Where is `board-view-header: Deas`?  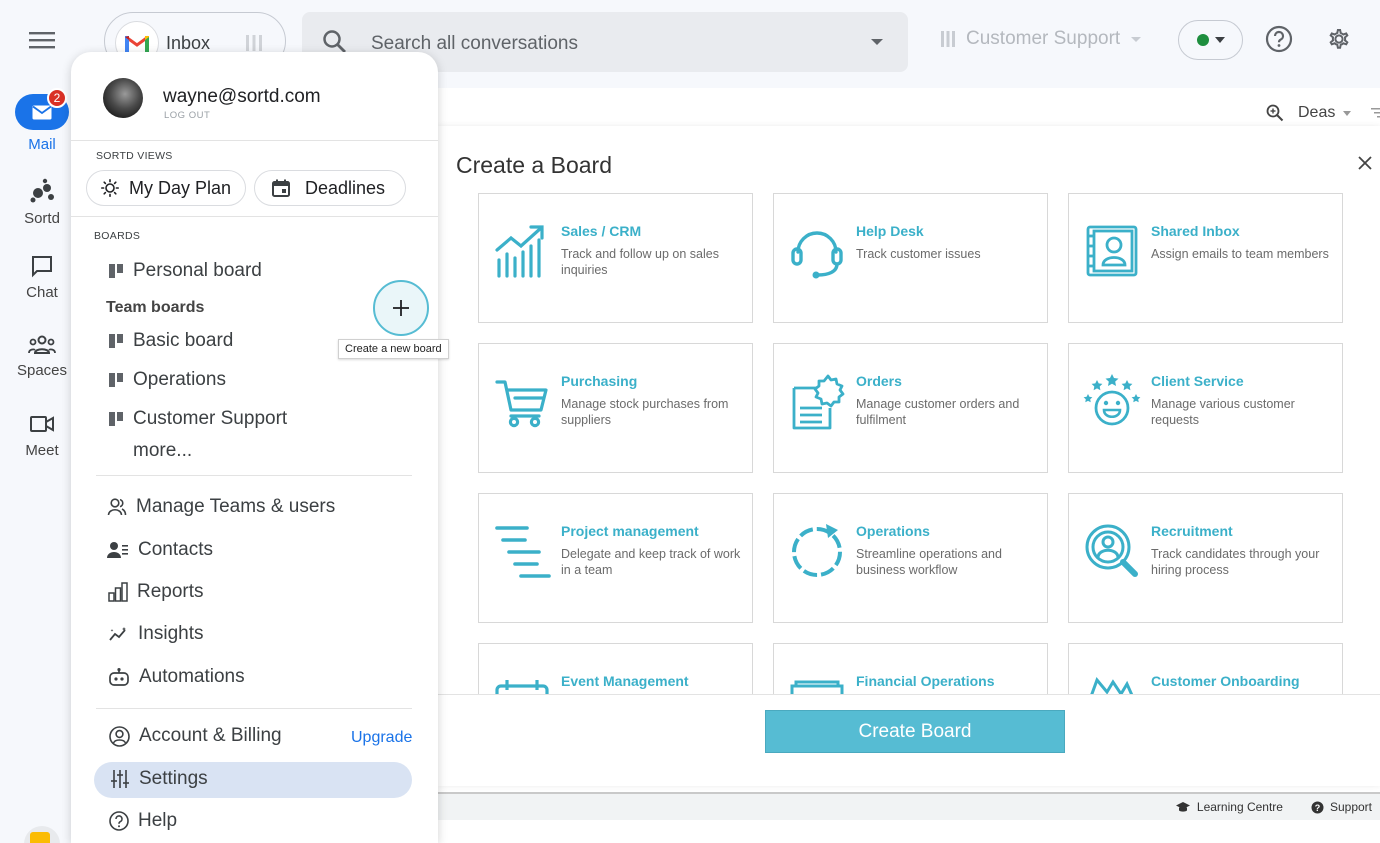 board-view-header: Deas is located at coordinates (1323, 113).